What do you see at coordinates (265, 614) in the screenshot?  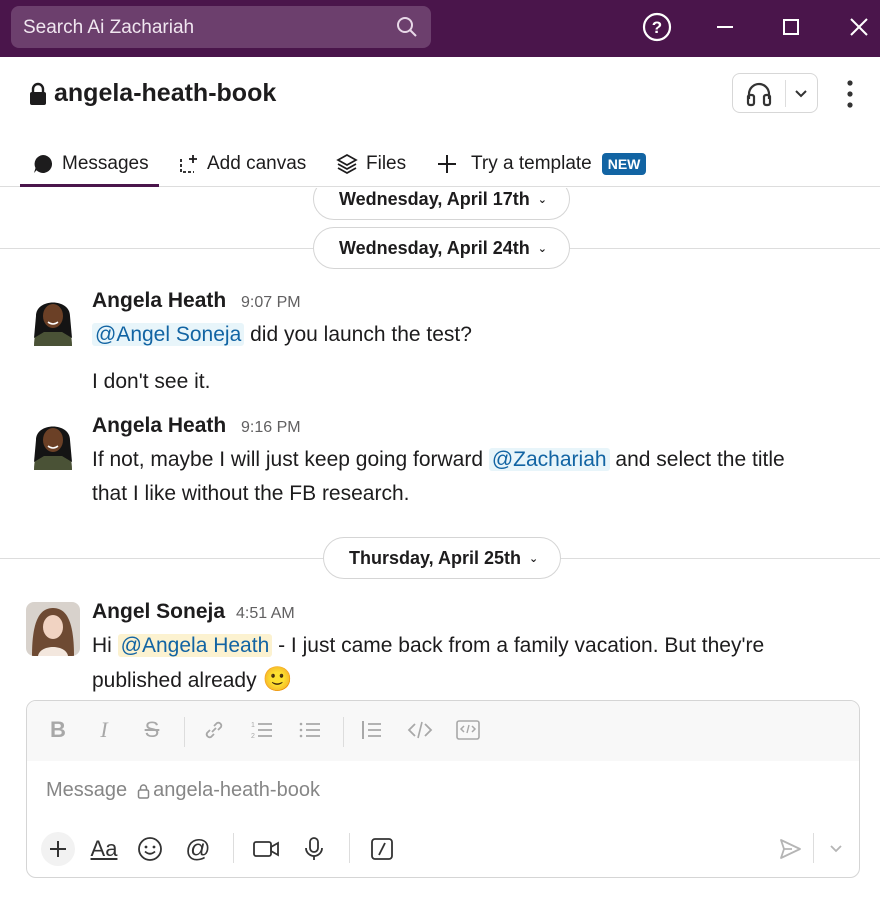 I see `message-time: 4:51 AM` at bounding box center [265, 614].